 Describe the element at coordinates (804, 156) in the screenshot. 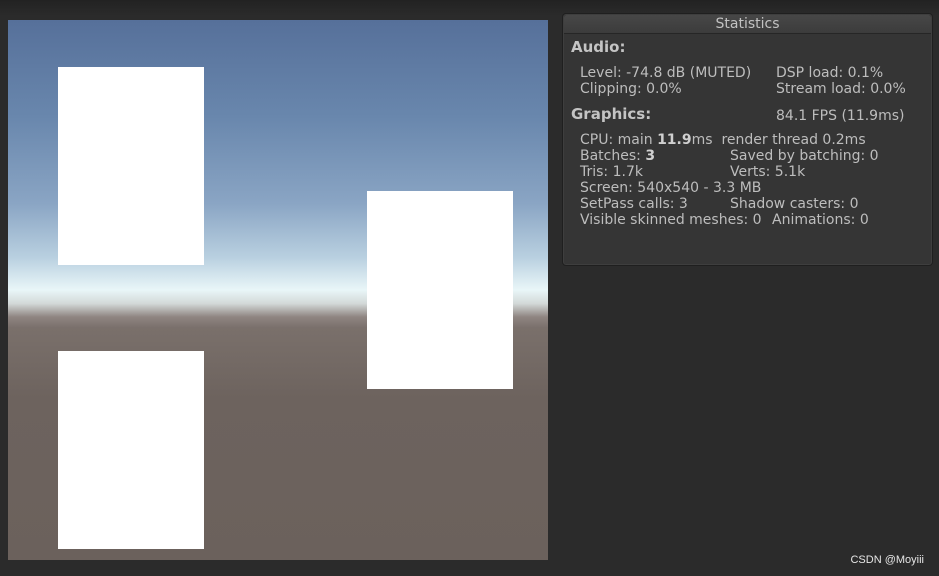

I see `graphics-saved-by-batching: Saved by batching: 0` at that location.